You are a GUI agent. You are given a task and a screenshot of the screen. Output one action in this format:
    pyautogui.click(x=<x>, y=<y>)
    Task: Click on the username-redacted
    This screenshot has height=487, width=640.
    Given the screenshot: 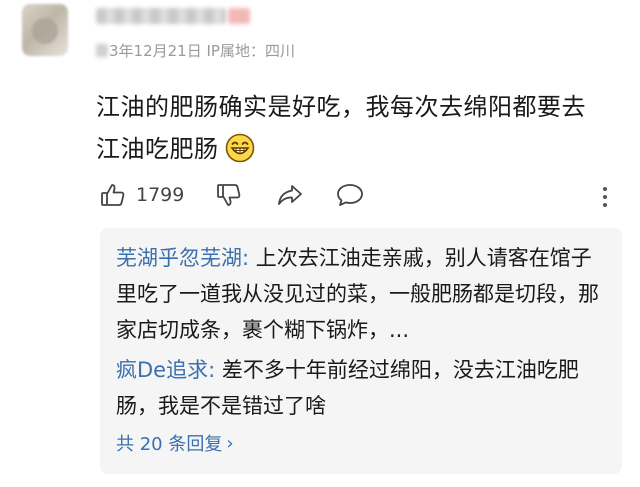 What is the action you would take?
    pyautogui.click(x=161, y=16)
    